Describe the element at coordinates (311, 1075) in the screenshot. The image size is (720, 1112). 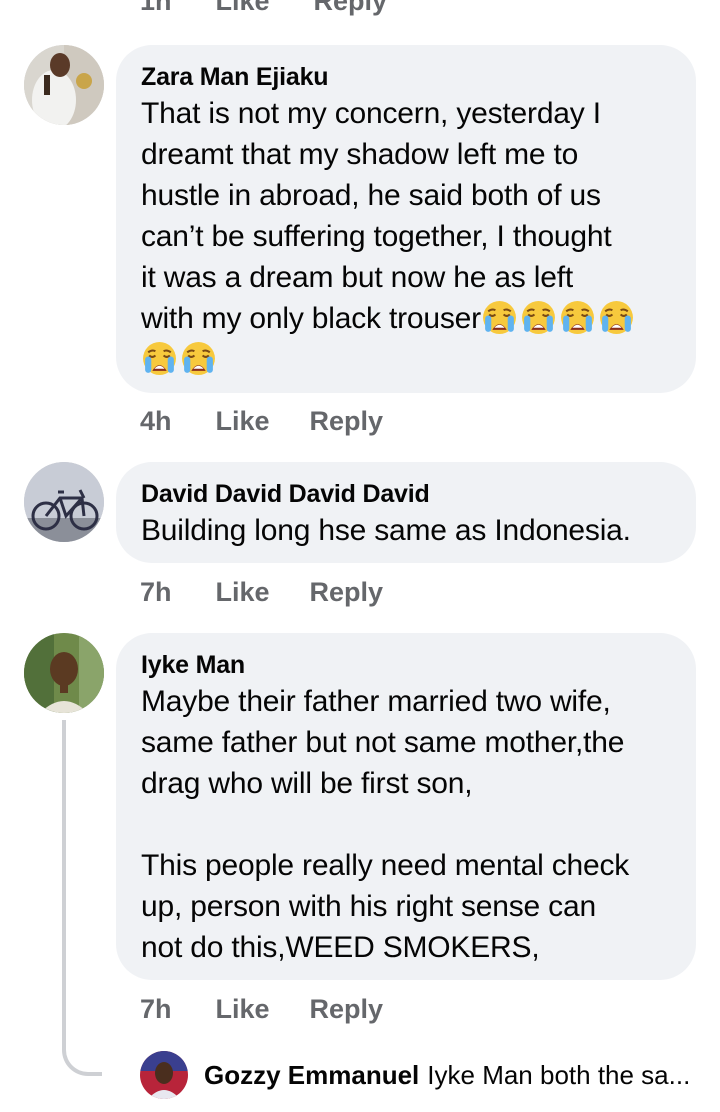
I see `reply-author: Gozzy Emmanuel` at that location.